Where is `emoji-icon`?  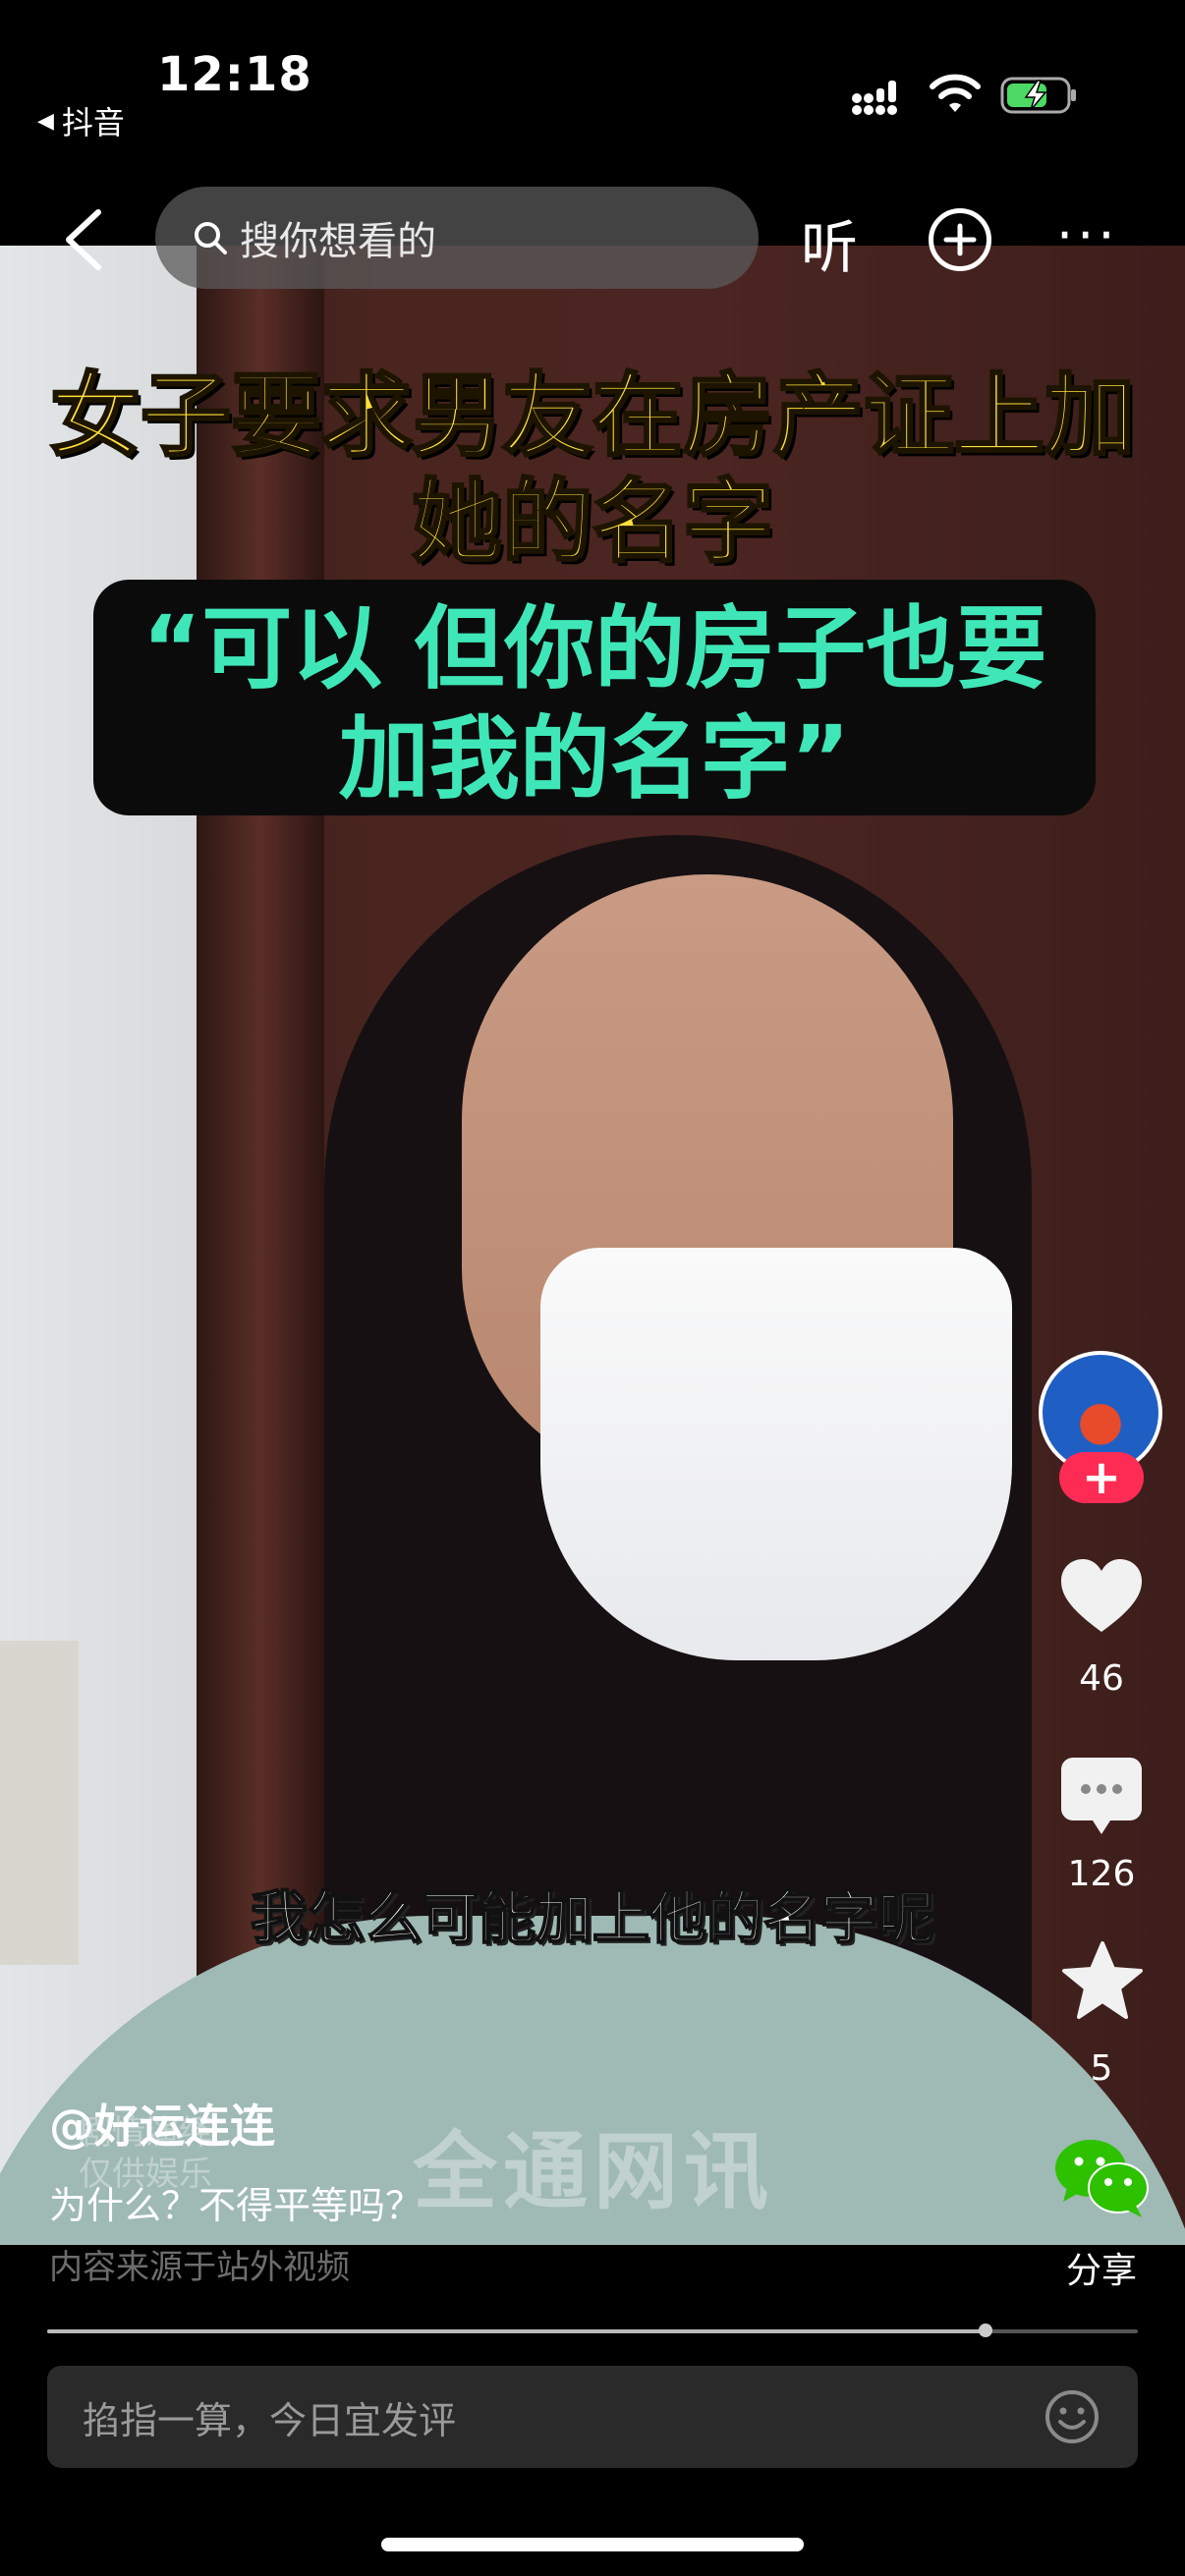
emoji-icon is located at coordinates (1072, 2416).